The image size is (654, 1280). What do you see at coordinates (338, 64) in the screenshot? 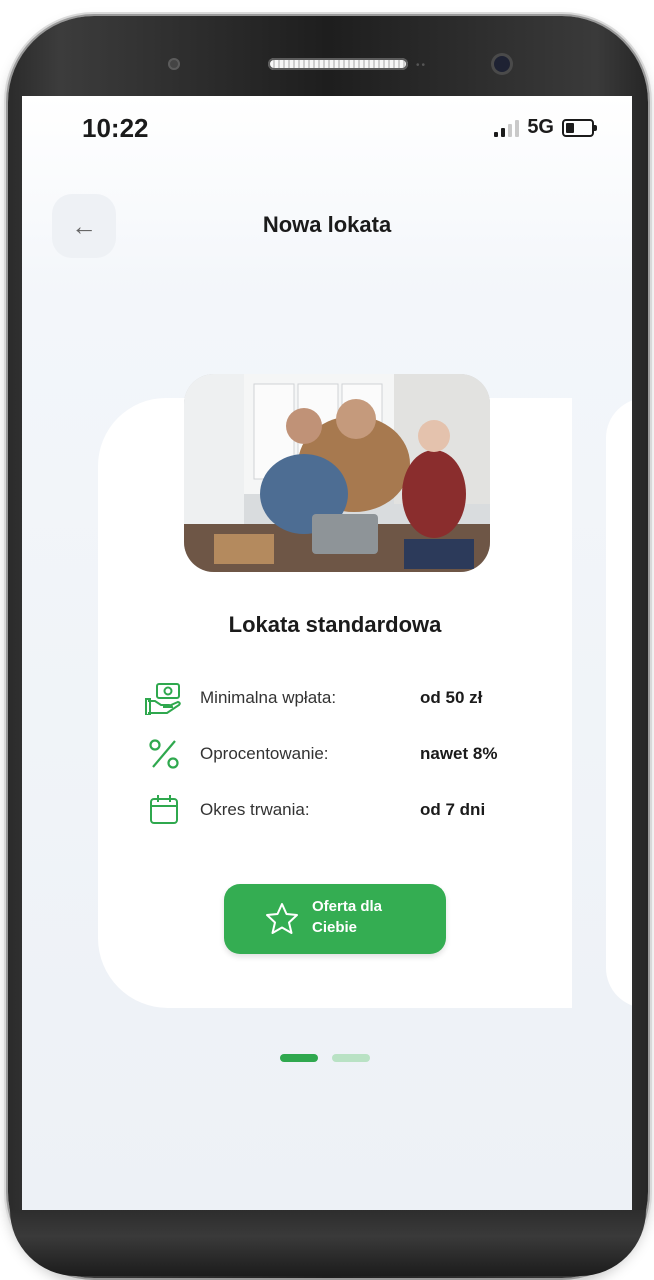
I see `earpiece-speaker` at bounding box center [338, 64].